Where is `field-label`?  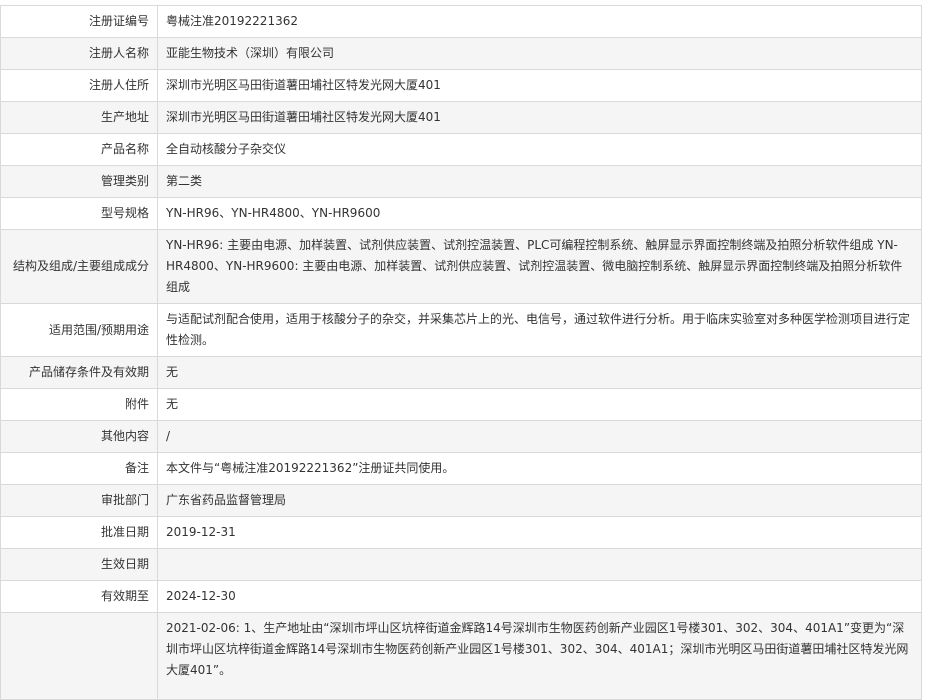 field-label is located at coordinates (79, 656).